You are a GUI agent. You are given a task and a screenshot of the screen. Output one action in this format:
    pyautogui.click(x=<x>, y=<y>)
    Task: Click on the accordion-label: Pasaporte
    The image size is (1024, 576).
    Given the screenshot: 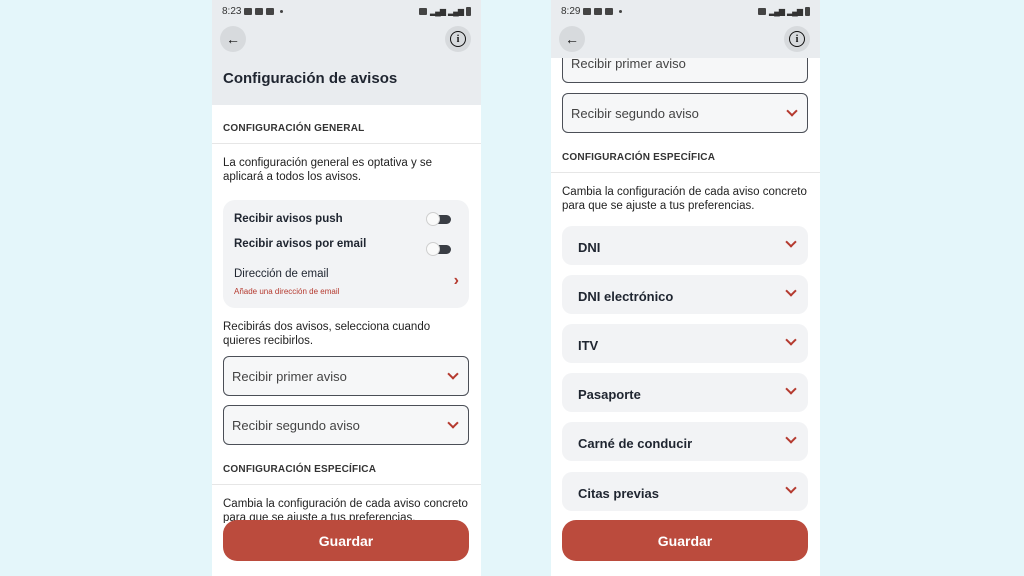 What is the action you would take?
    pyautogui.click(x=609, y=394)
    